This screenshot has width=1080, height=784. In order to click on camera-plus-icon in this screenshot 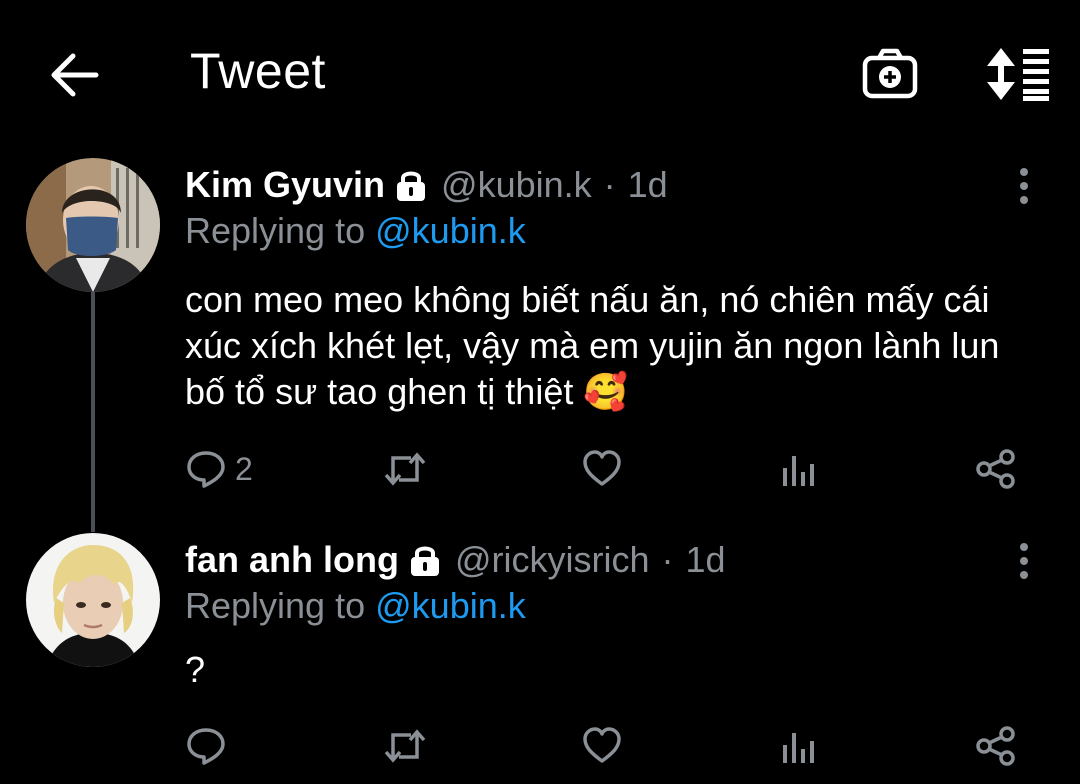, I will do `click(890, 73)`.